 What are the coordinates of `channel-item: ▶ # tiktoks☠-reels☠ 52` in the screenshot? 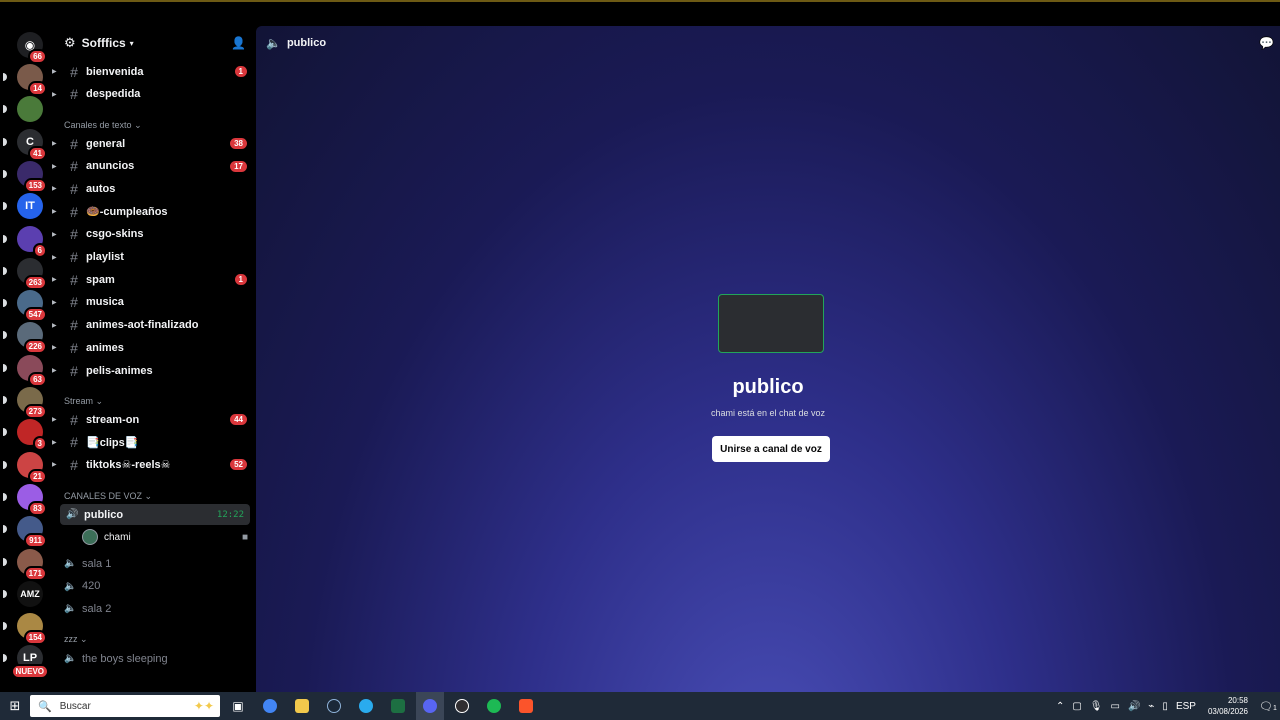 It's located at (151, 464).